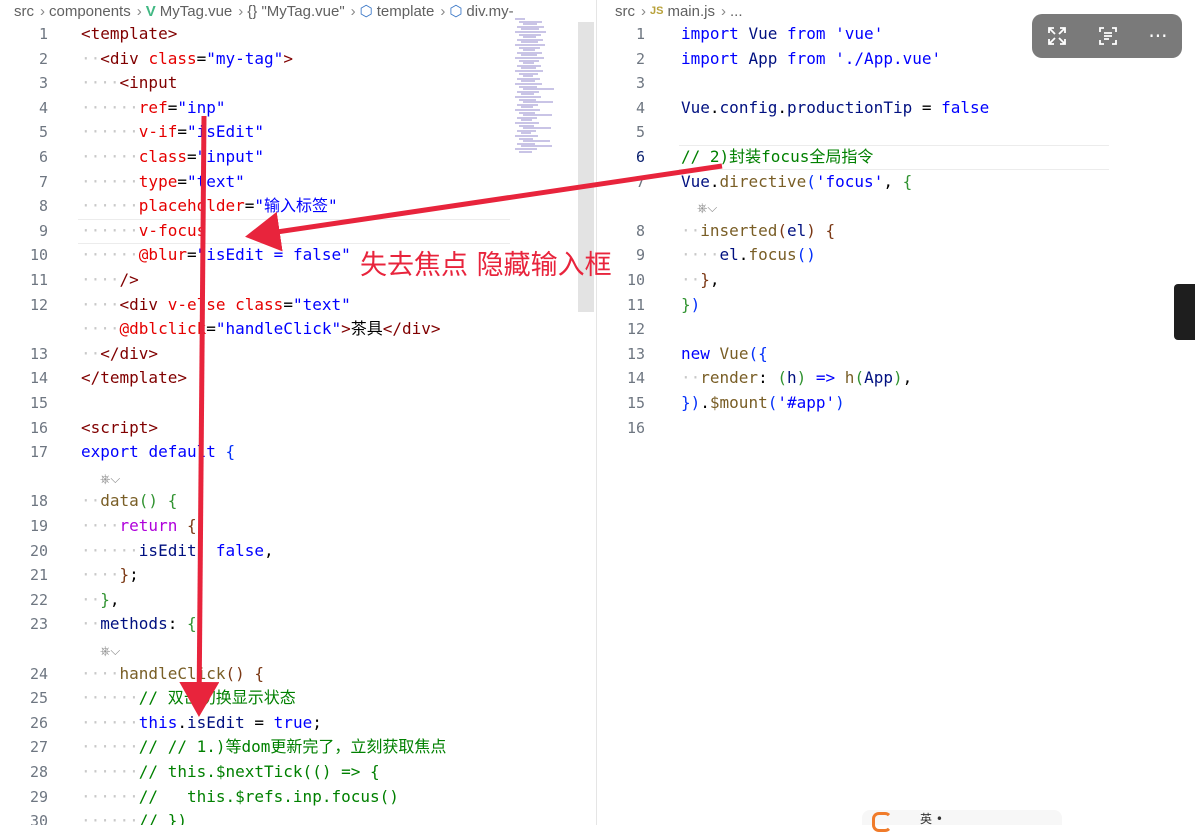 The height and width of the screenshot is (832, 1195). I want to click on code-line: 4 ······ref="inp", so click(298, 108).